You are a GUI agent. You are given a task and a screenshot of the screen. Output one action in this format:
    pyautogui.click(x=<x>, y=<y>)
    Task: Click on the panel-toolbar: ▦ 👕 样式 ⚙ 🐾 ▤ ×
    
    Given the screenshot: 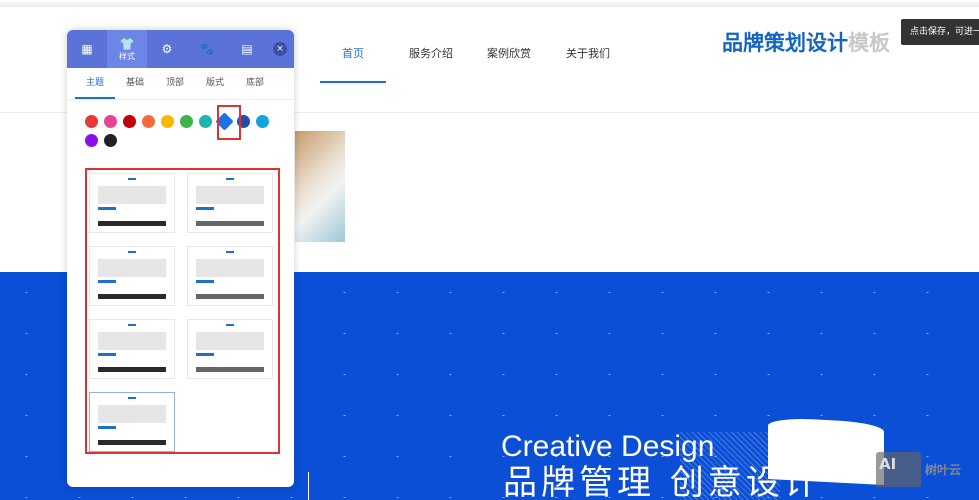 What is the action you would take?
    pyautogui.click(x=180, y=49)
    